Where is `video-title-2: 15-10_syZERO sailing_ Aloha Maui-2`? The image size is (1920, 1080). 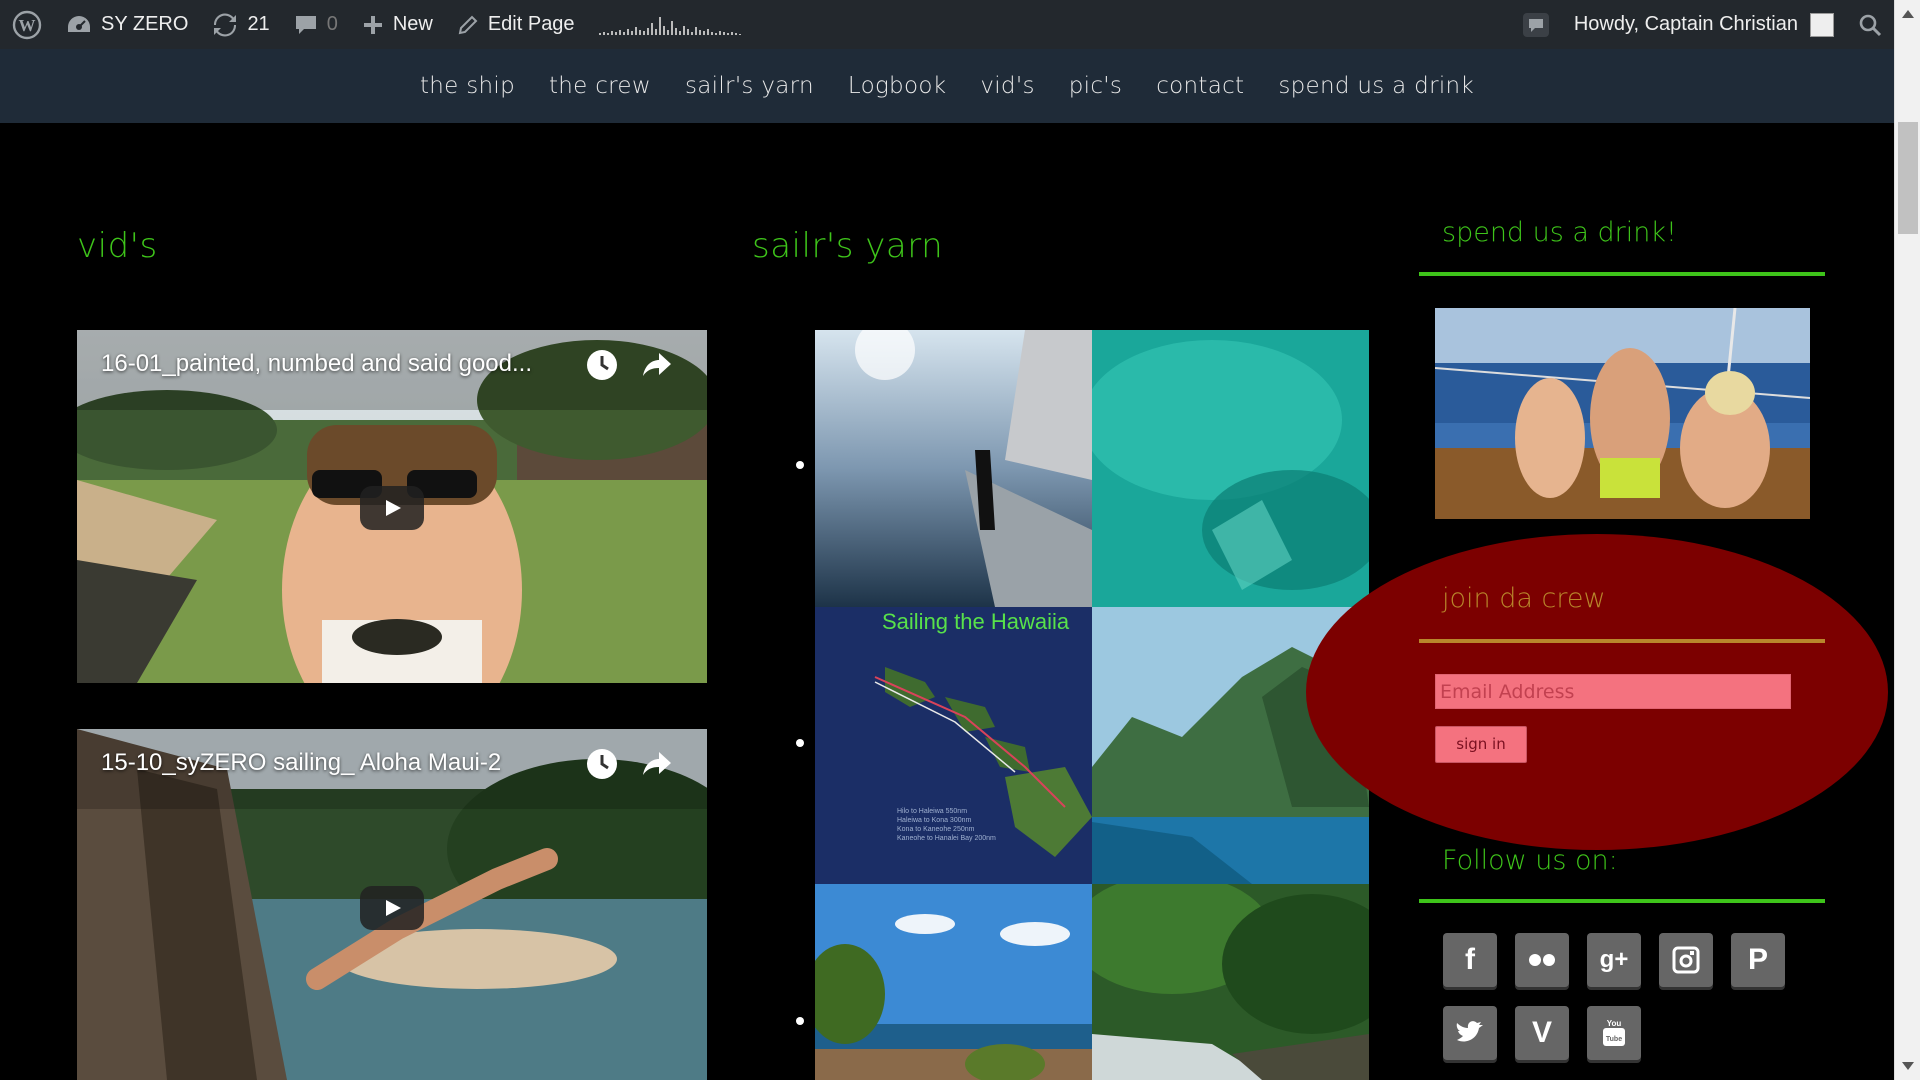
video-title-2: 15-10_syZERO sailing_ Aloha Maui-2 is located at coordinates (301, 762).